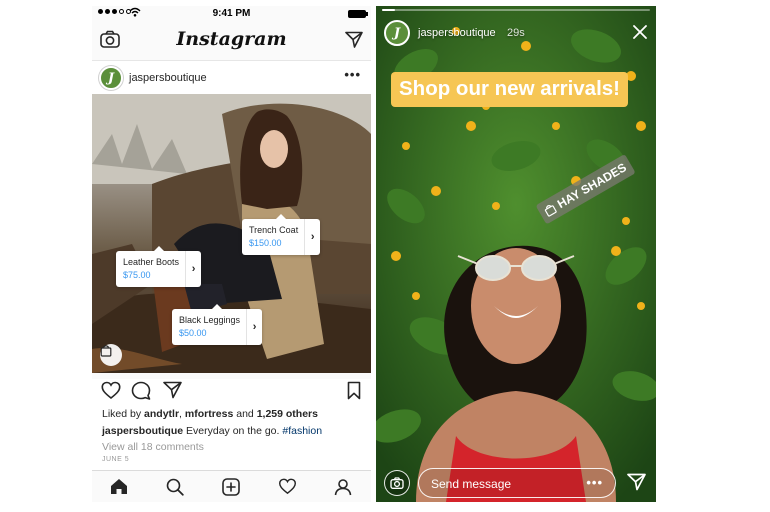  I want to click on product-name: Trench Coat, so click(274, 230).